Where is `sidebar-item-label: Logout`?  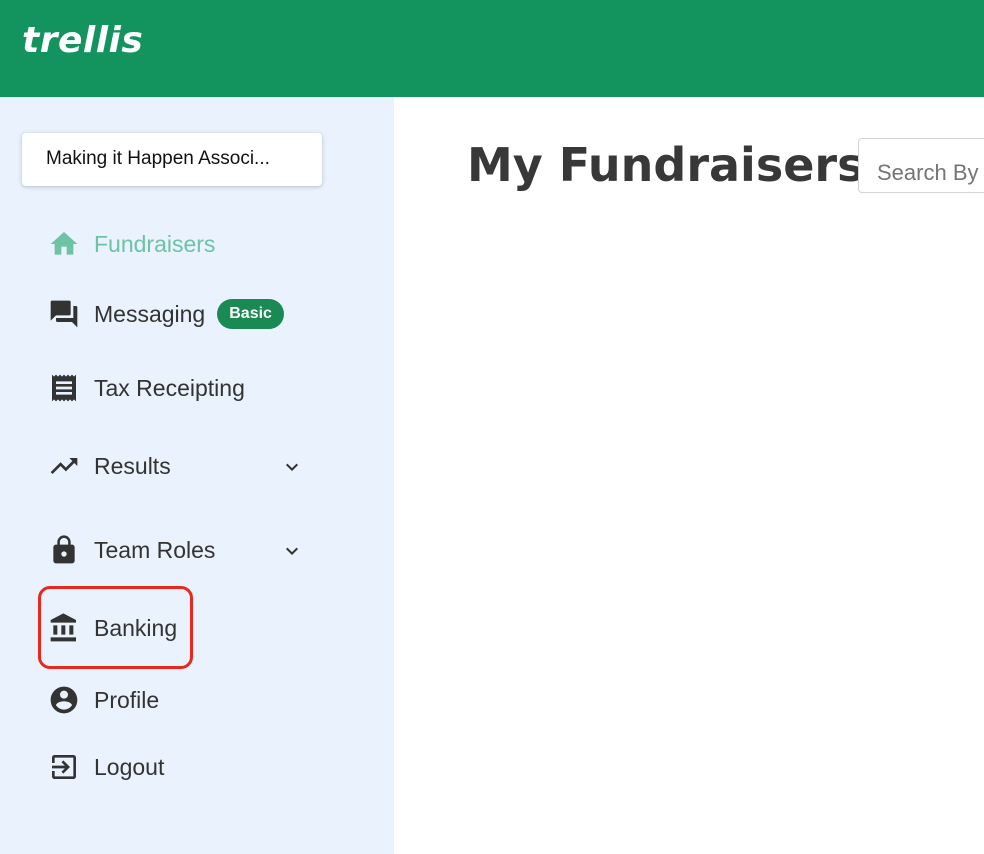
sidebar-item-label: Logout is located at coordinates (129, 766).